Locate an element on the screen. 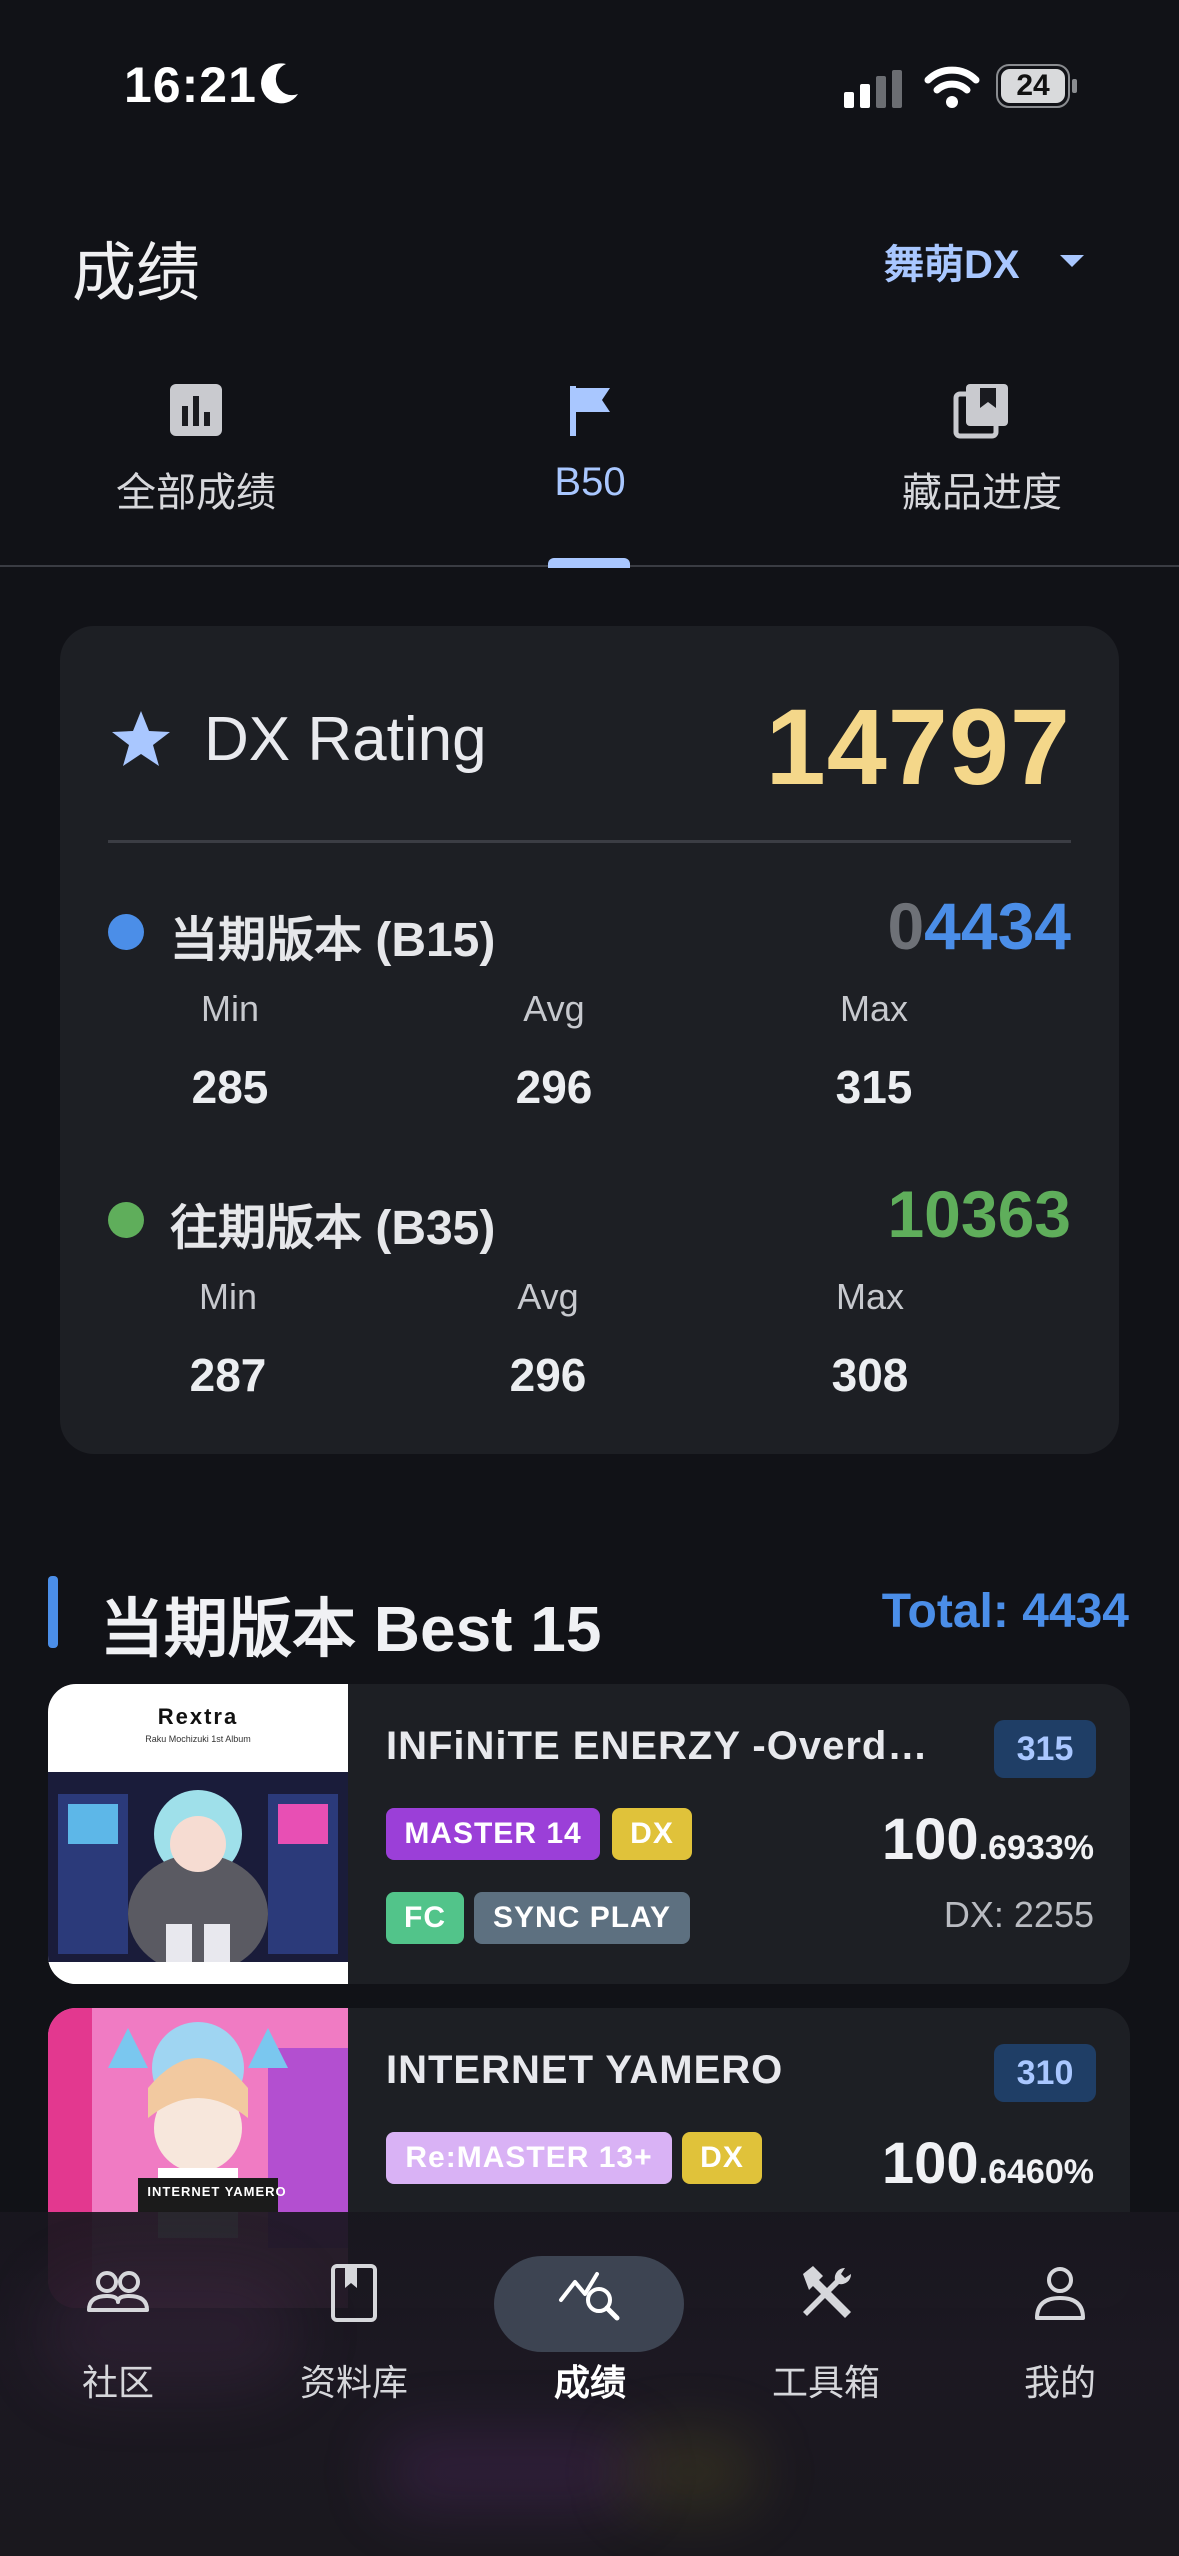 This screenshot has height=2556, width=1179. tab-label: B50 is located at coordinates (590, 482).